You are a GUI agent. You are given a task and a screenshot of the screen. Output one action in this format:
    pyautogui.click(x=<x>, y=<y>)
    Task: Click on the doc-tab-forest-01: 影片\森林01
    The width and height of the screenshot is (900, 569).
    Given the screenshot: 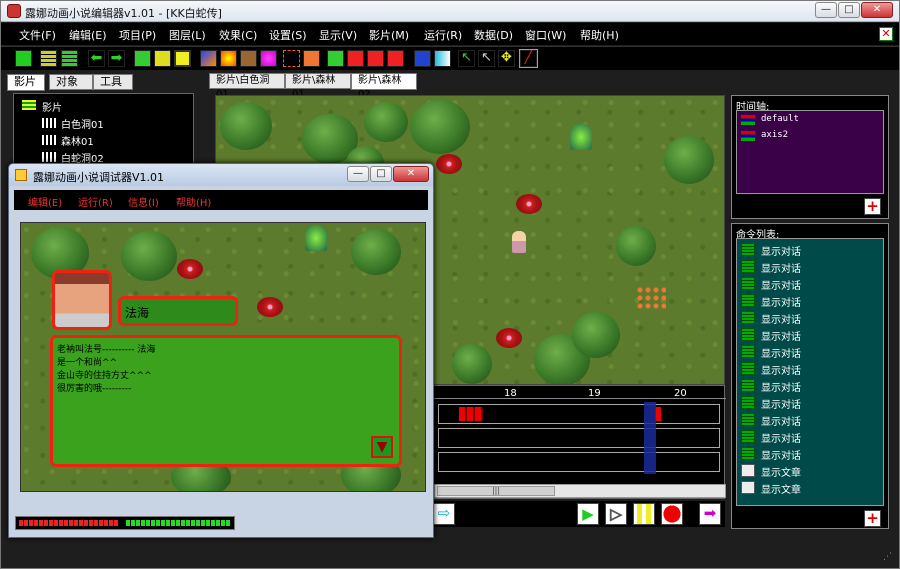 What is the action you would take?
    pyautogui.click(x=318, y=86)
    